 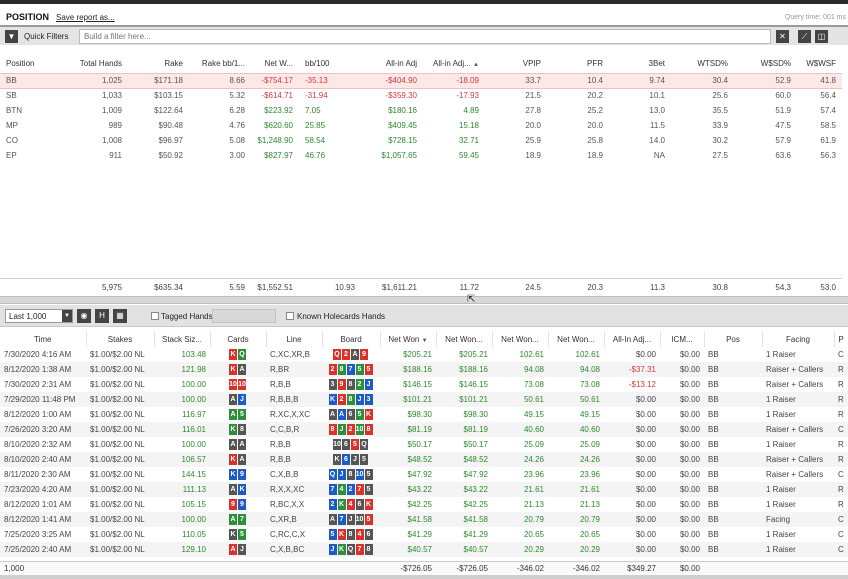 I want to click on col-header: Position, so click(x=31, y=64).